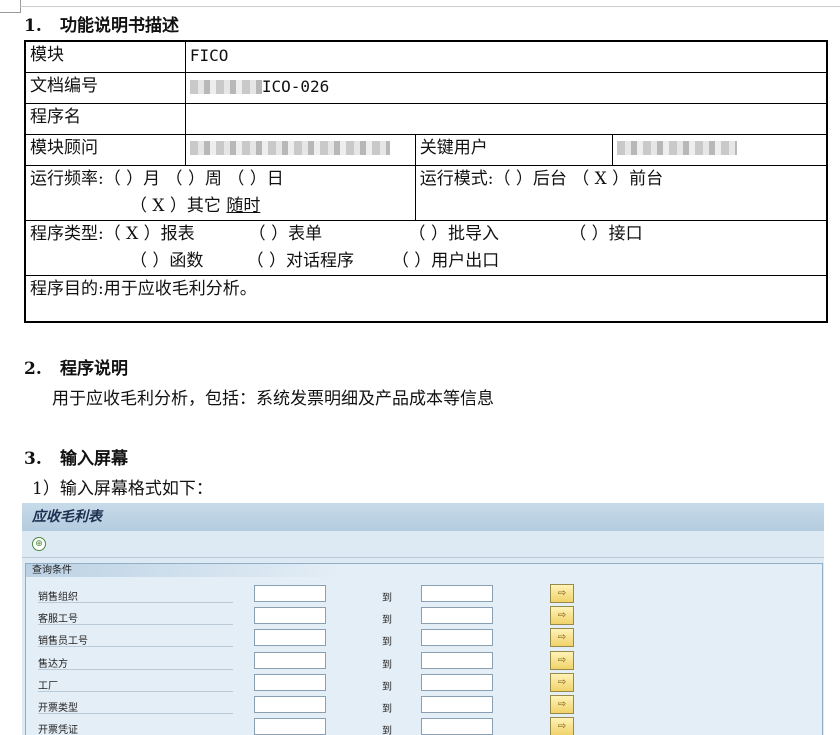 This screenshot has width=840, height=735. I want to click on selection-row: 售达方 到 ⇨, so click(424, 661).